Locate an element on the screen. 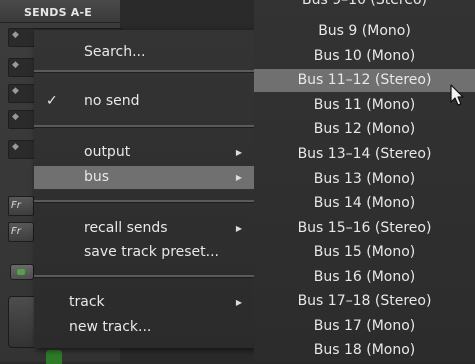 This screenshot has height=364, width=475. menu-item-label: bus is located at coordinates (97, 177).